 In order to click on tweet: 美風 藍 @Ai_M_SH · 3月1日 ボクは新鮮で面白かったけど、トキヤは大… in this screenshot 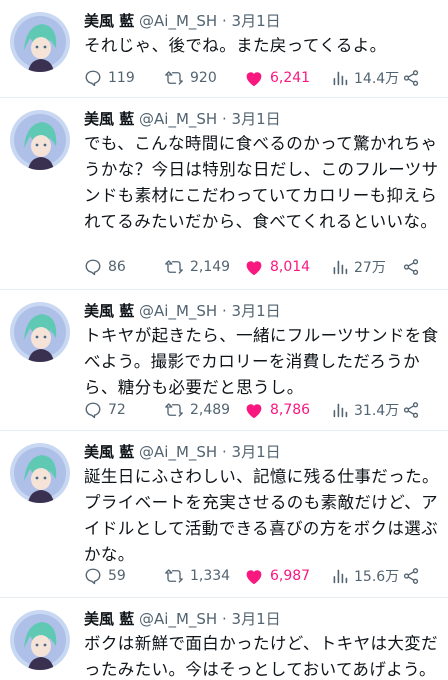, I will do `click(224, 639)`.